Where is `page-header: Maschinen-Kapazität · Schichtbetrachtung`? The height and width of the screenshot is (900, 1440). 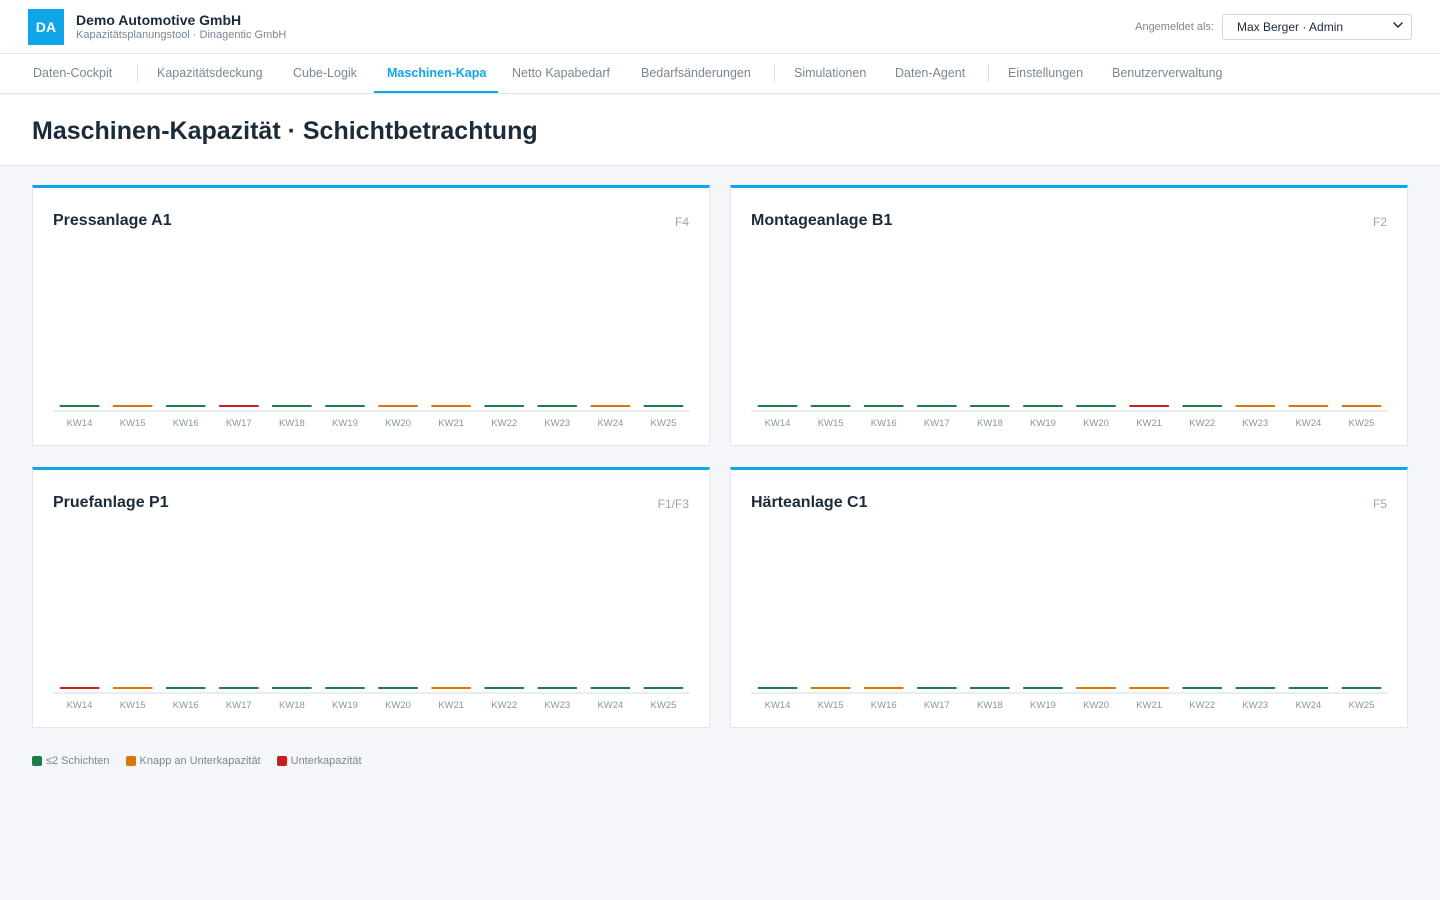
page-header: Maschinen-Kapazität · Schichtbetrachtung is located at coordinates (720, 130).